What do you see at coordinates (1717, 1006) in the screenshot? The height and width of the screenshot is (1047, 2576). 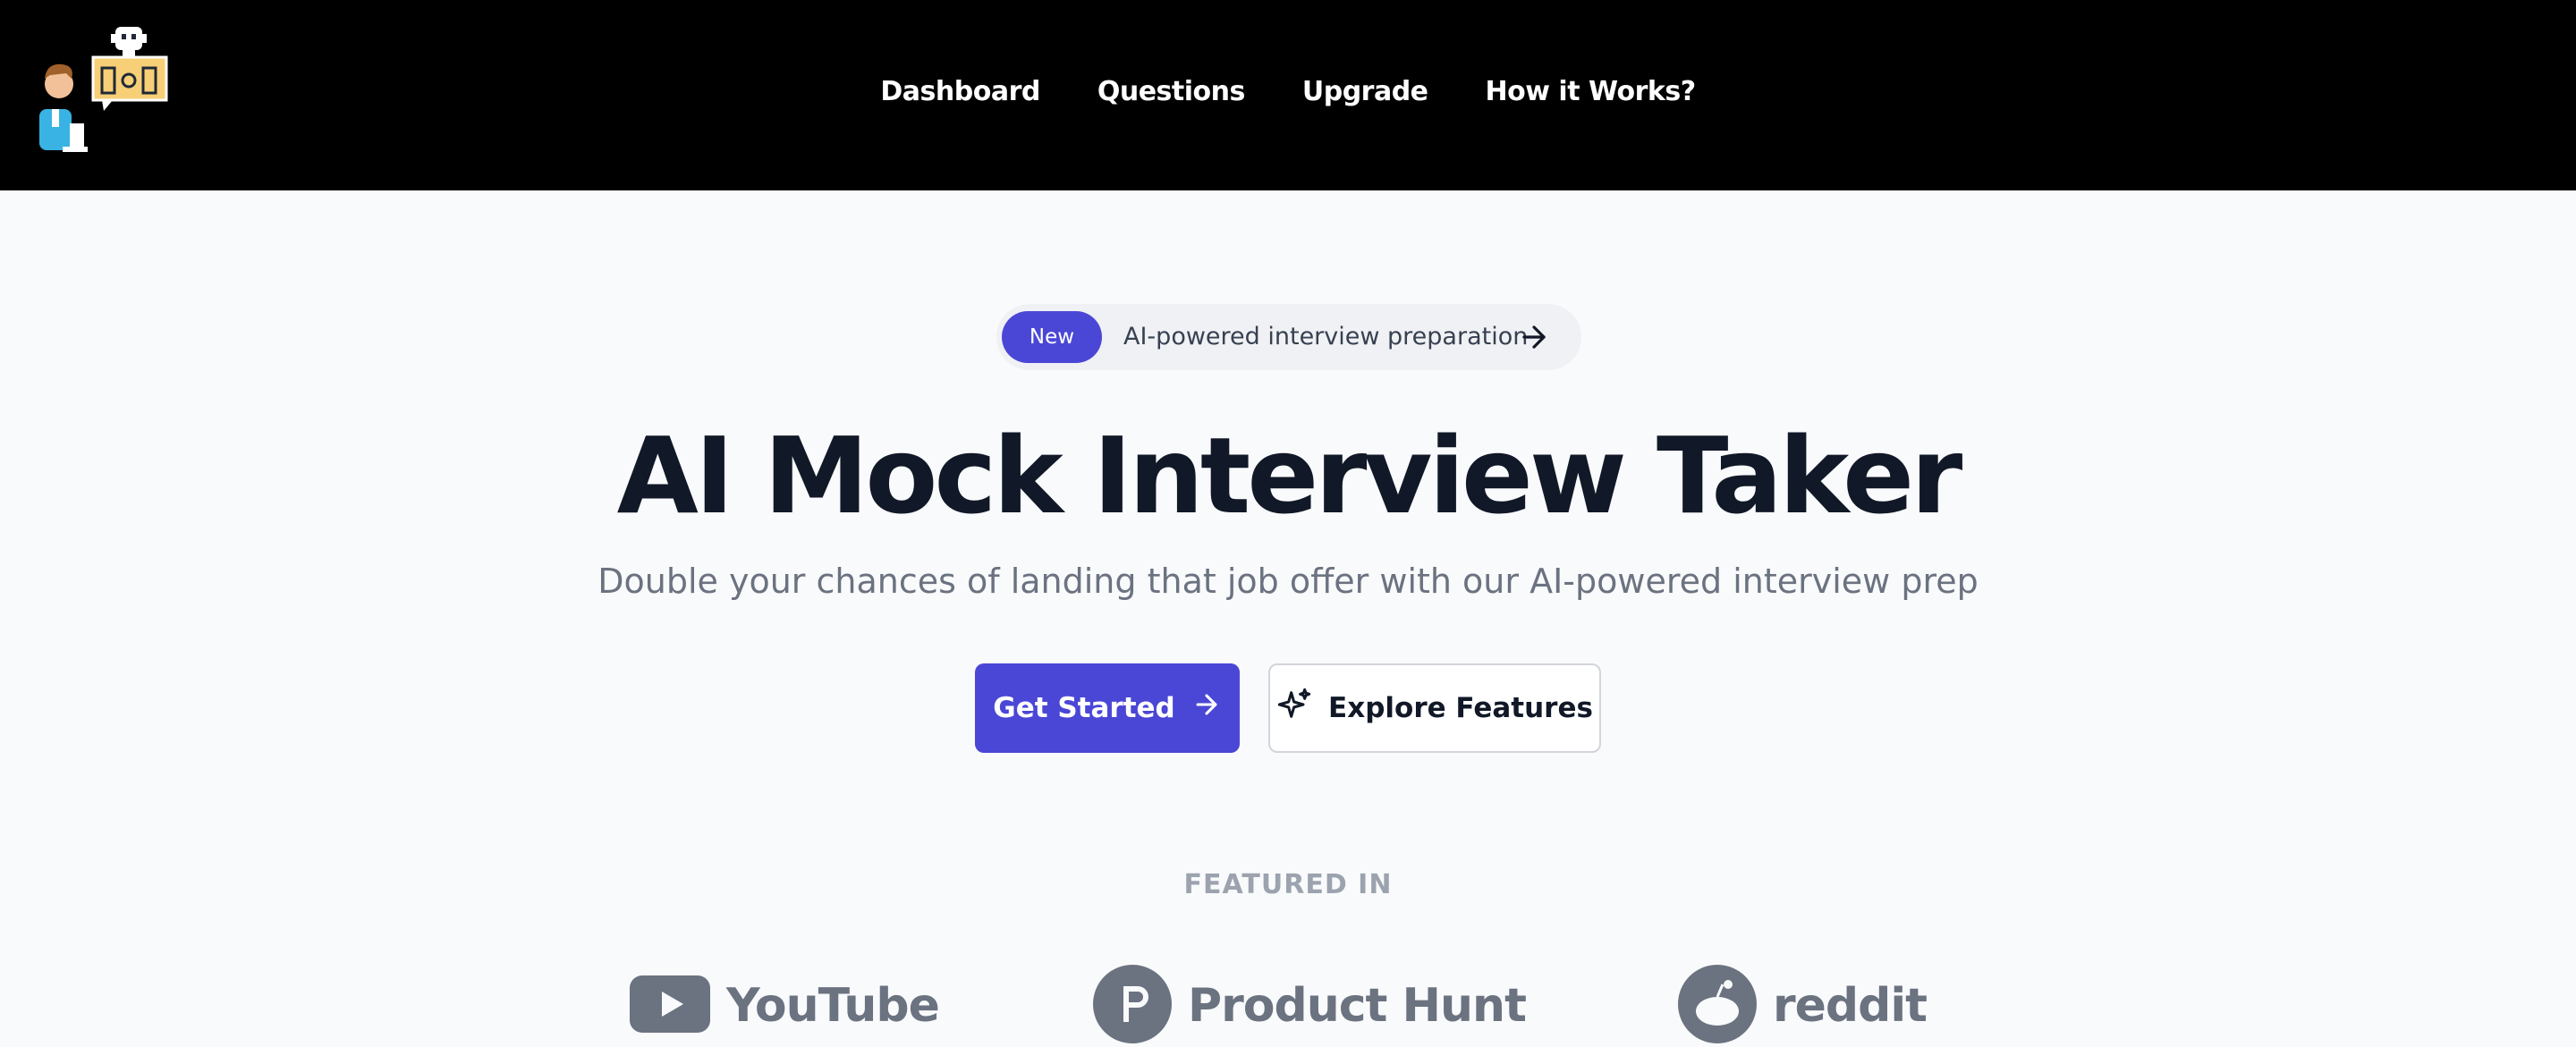 I see `reddit-icon` at bounding box center [1717, 1006].